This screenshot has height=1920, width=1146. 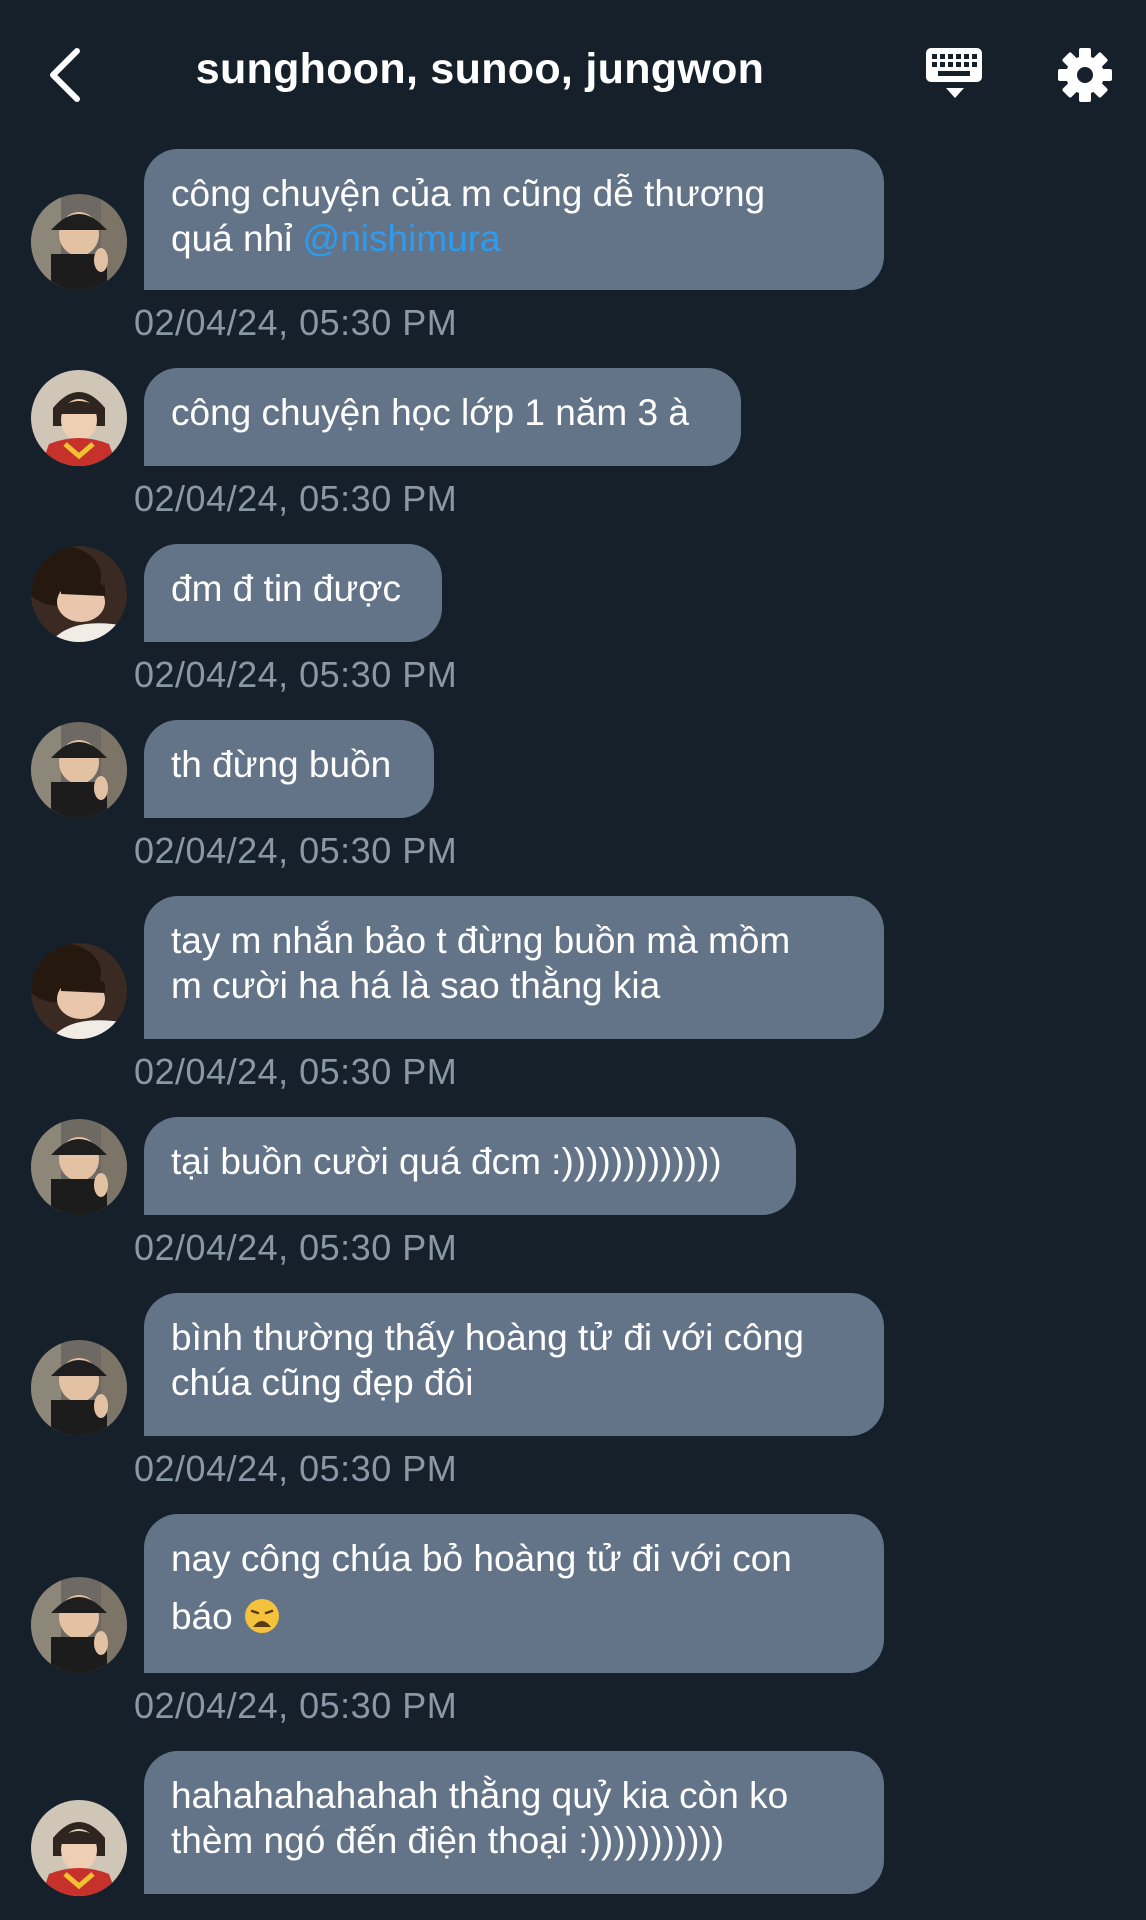 I want to click on message-bubble: th đừng buồn, so click(x=289, y=769).